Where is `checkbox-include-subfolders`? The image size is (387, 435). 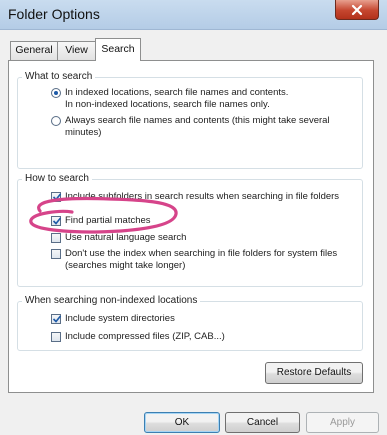 checkbox-include-subfolders is located at coordinates (56, 197).